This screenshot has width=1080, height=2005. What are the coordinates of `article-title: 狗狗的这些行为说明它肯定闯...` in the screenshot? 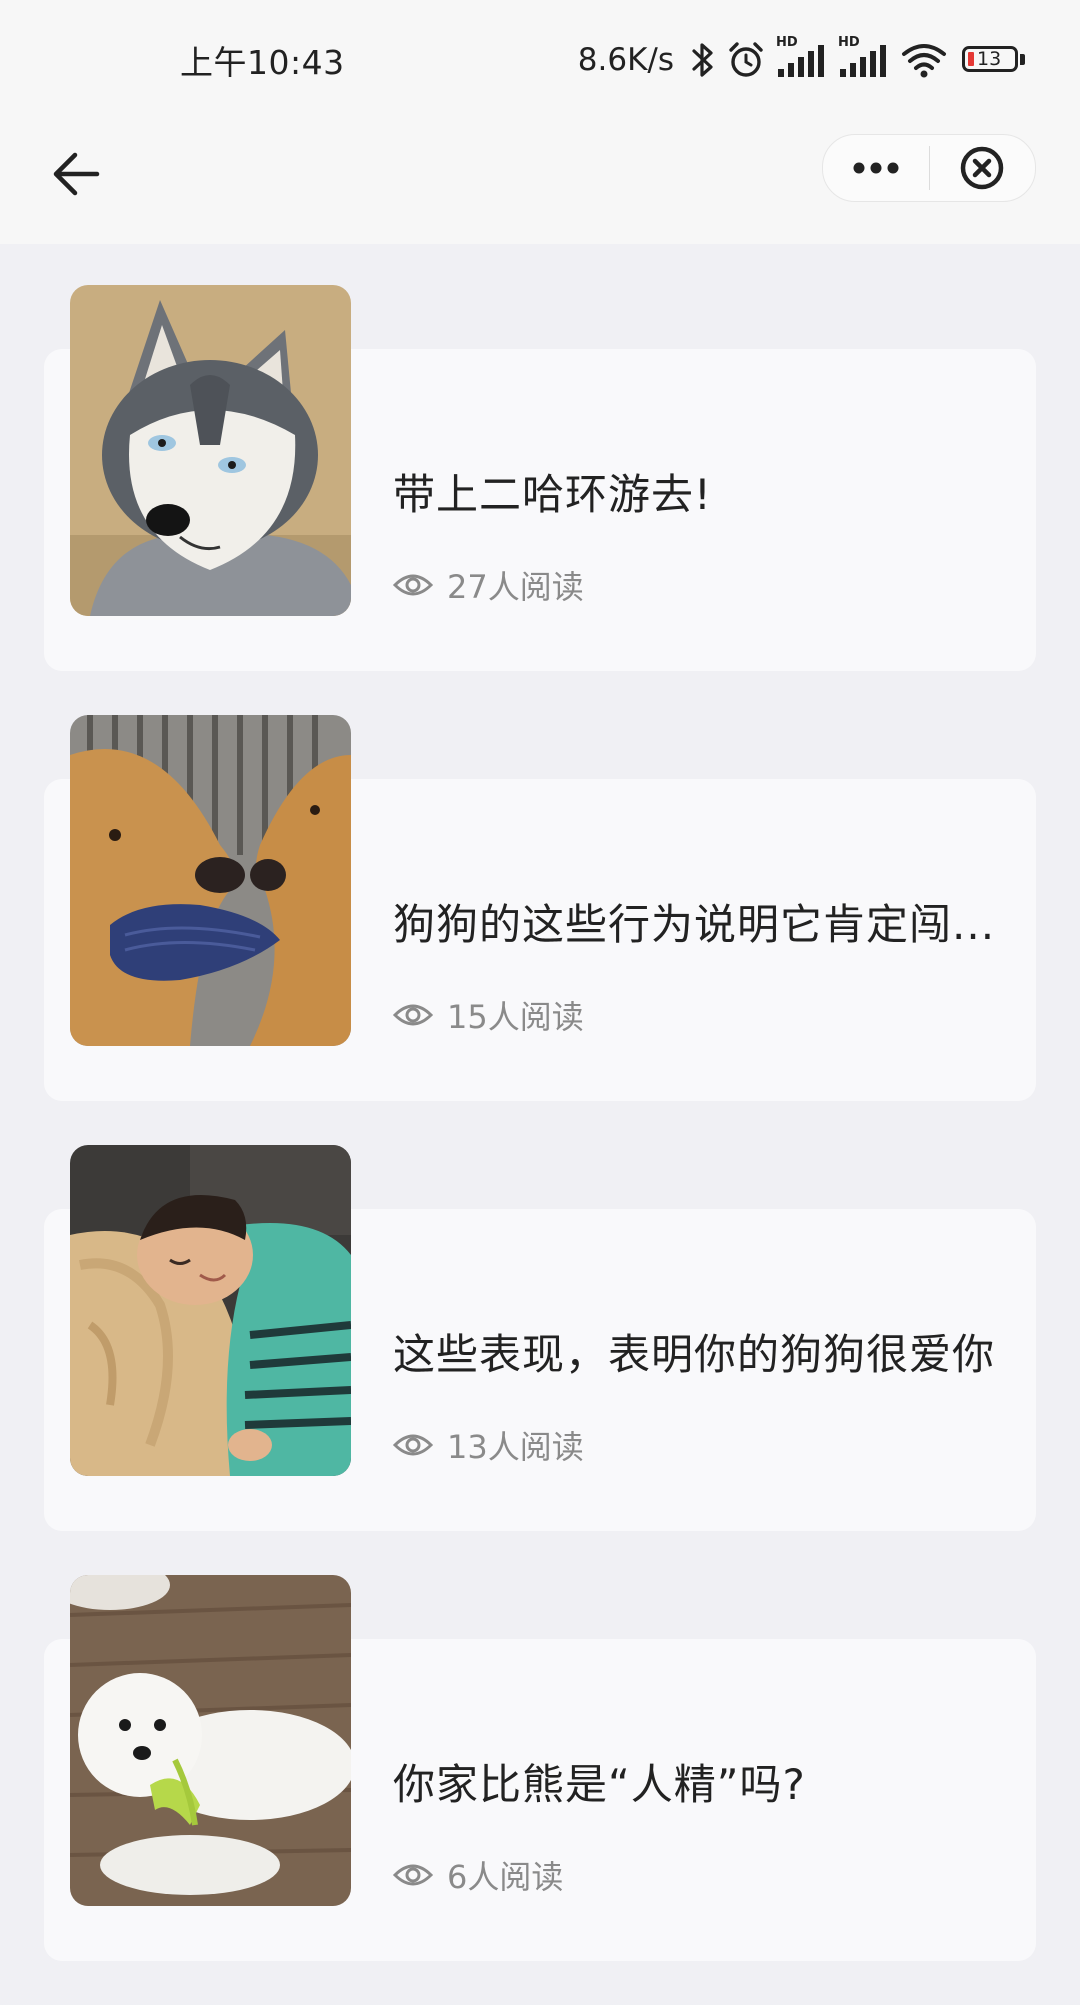 It's located at (694, 924).